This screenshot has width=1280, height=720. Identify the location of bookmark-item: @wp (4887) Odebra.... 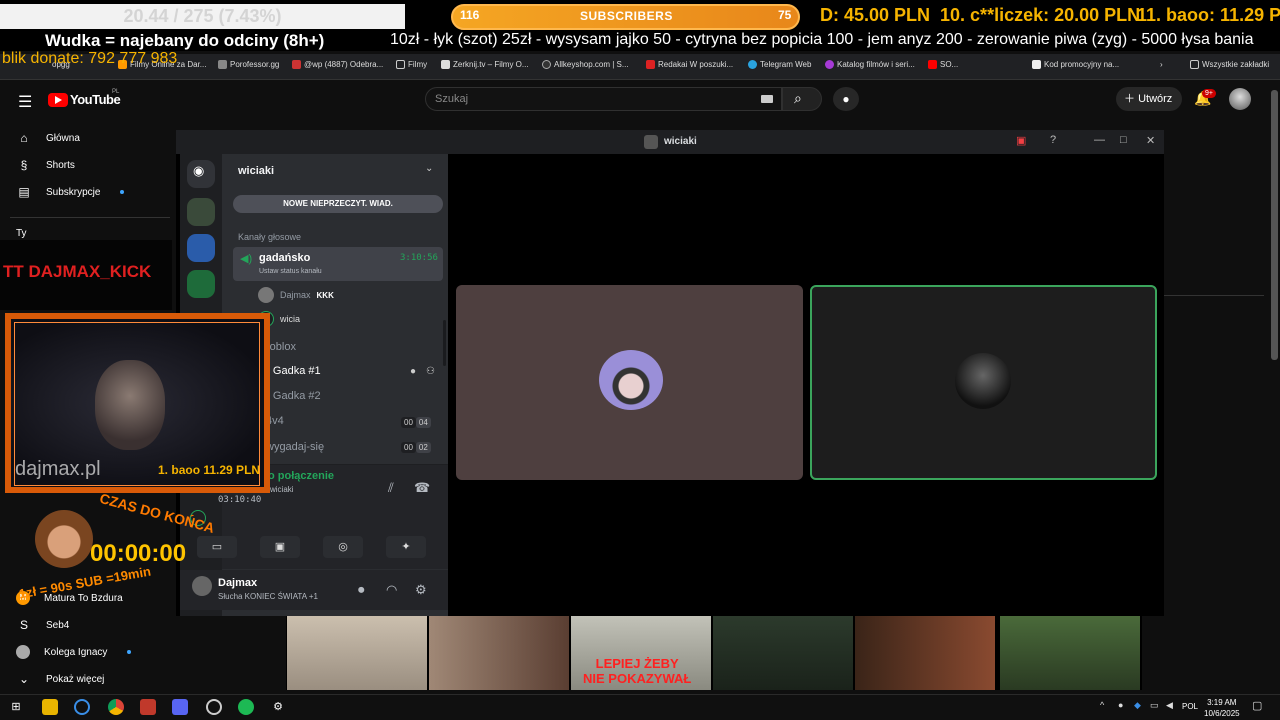
(337, 64).